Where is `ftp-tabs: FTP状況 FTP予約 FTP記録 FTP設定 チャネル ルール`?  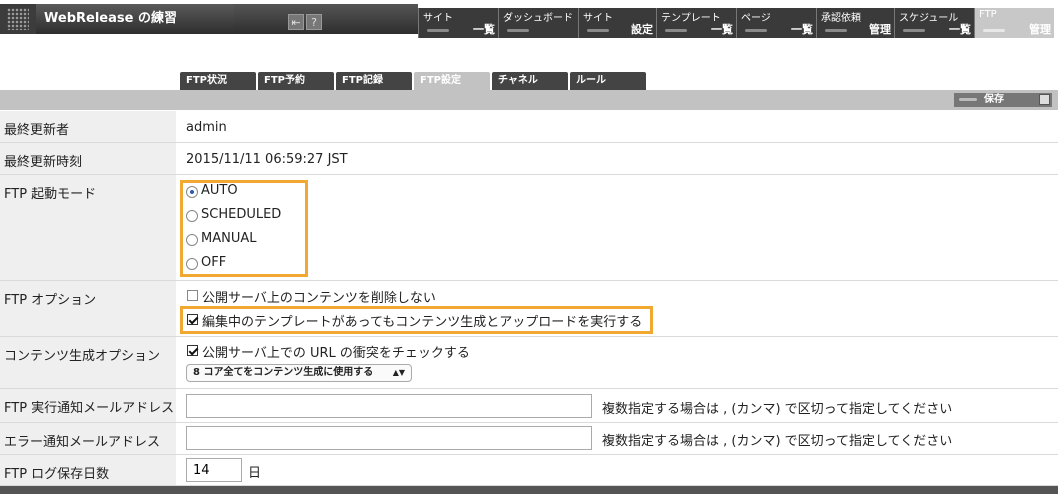
ftp-tabs: FTP状況 FTP予約 FTP記録 FTP設定 チャネル ルール is located at coordinates (413, 81).